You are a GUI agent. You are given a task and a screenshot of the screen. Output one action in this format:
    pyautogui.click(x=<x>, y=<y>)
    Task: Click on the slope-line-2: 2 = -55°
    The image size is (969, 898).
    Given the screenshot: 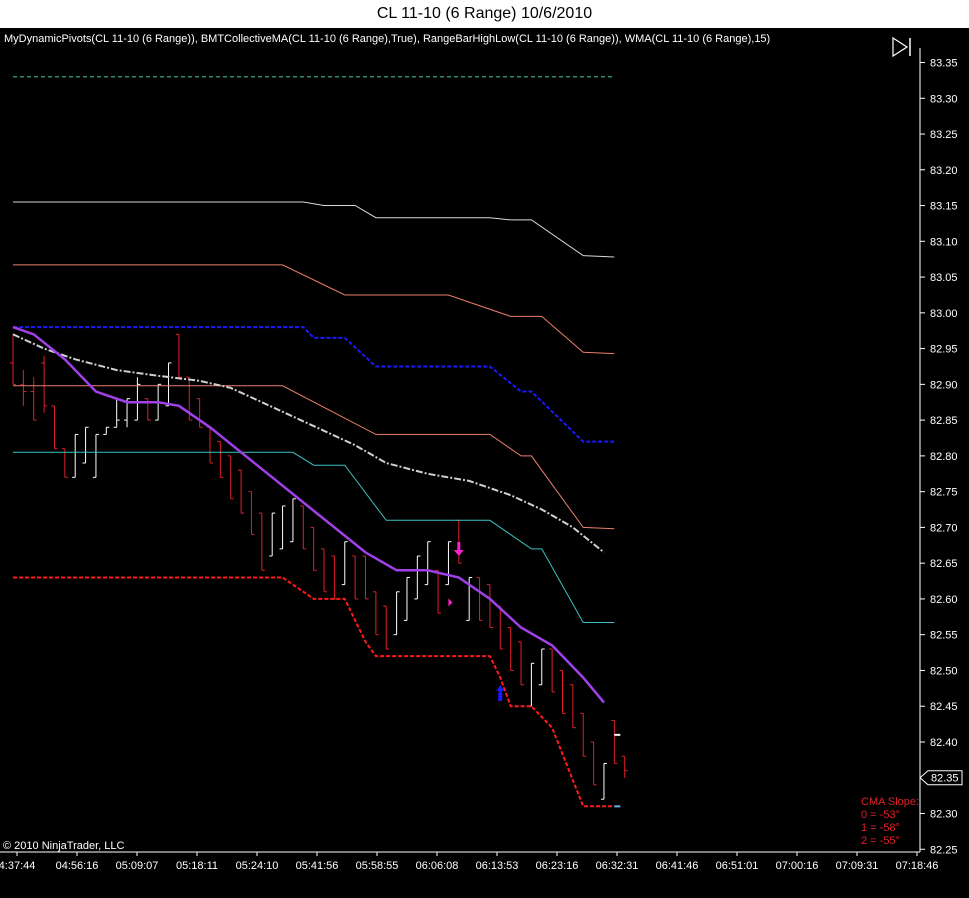 What is the action you would take?
    pyautogui.click(x=880, y=841)
    